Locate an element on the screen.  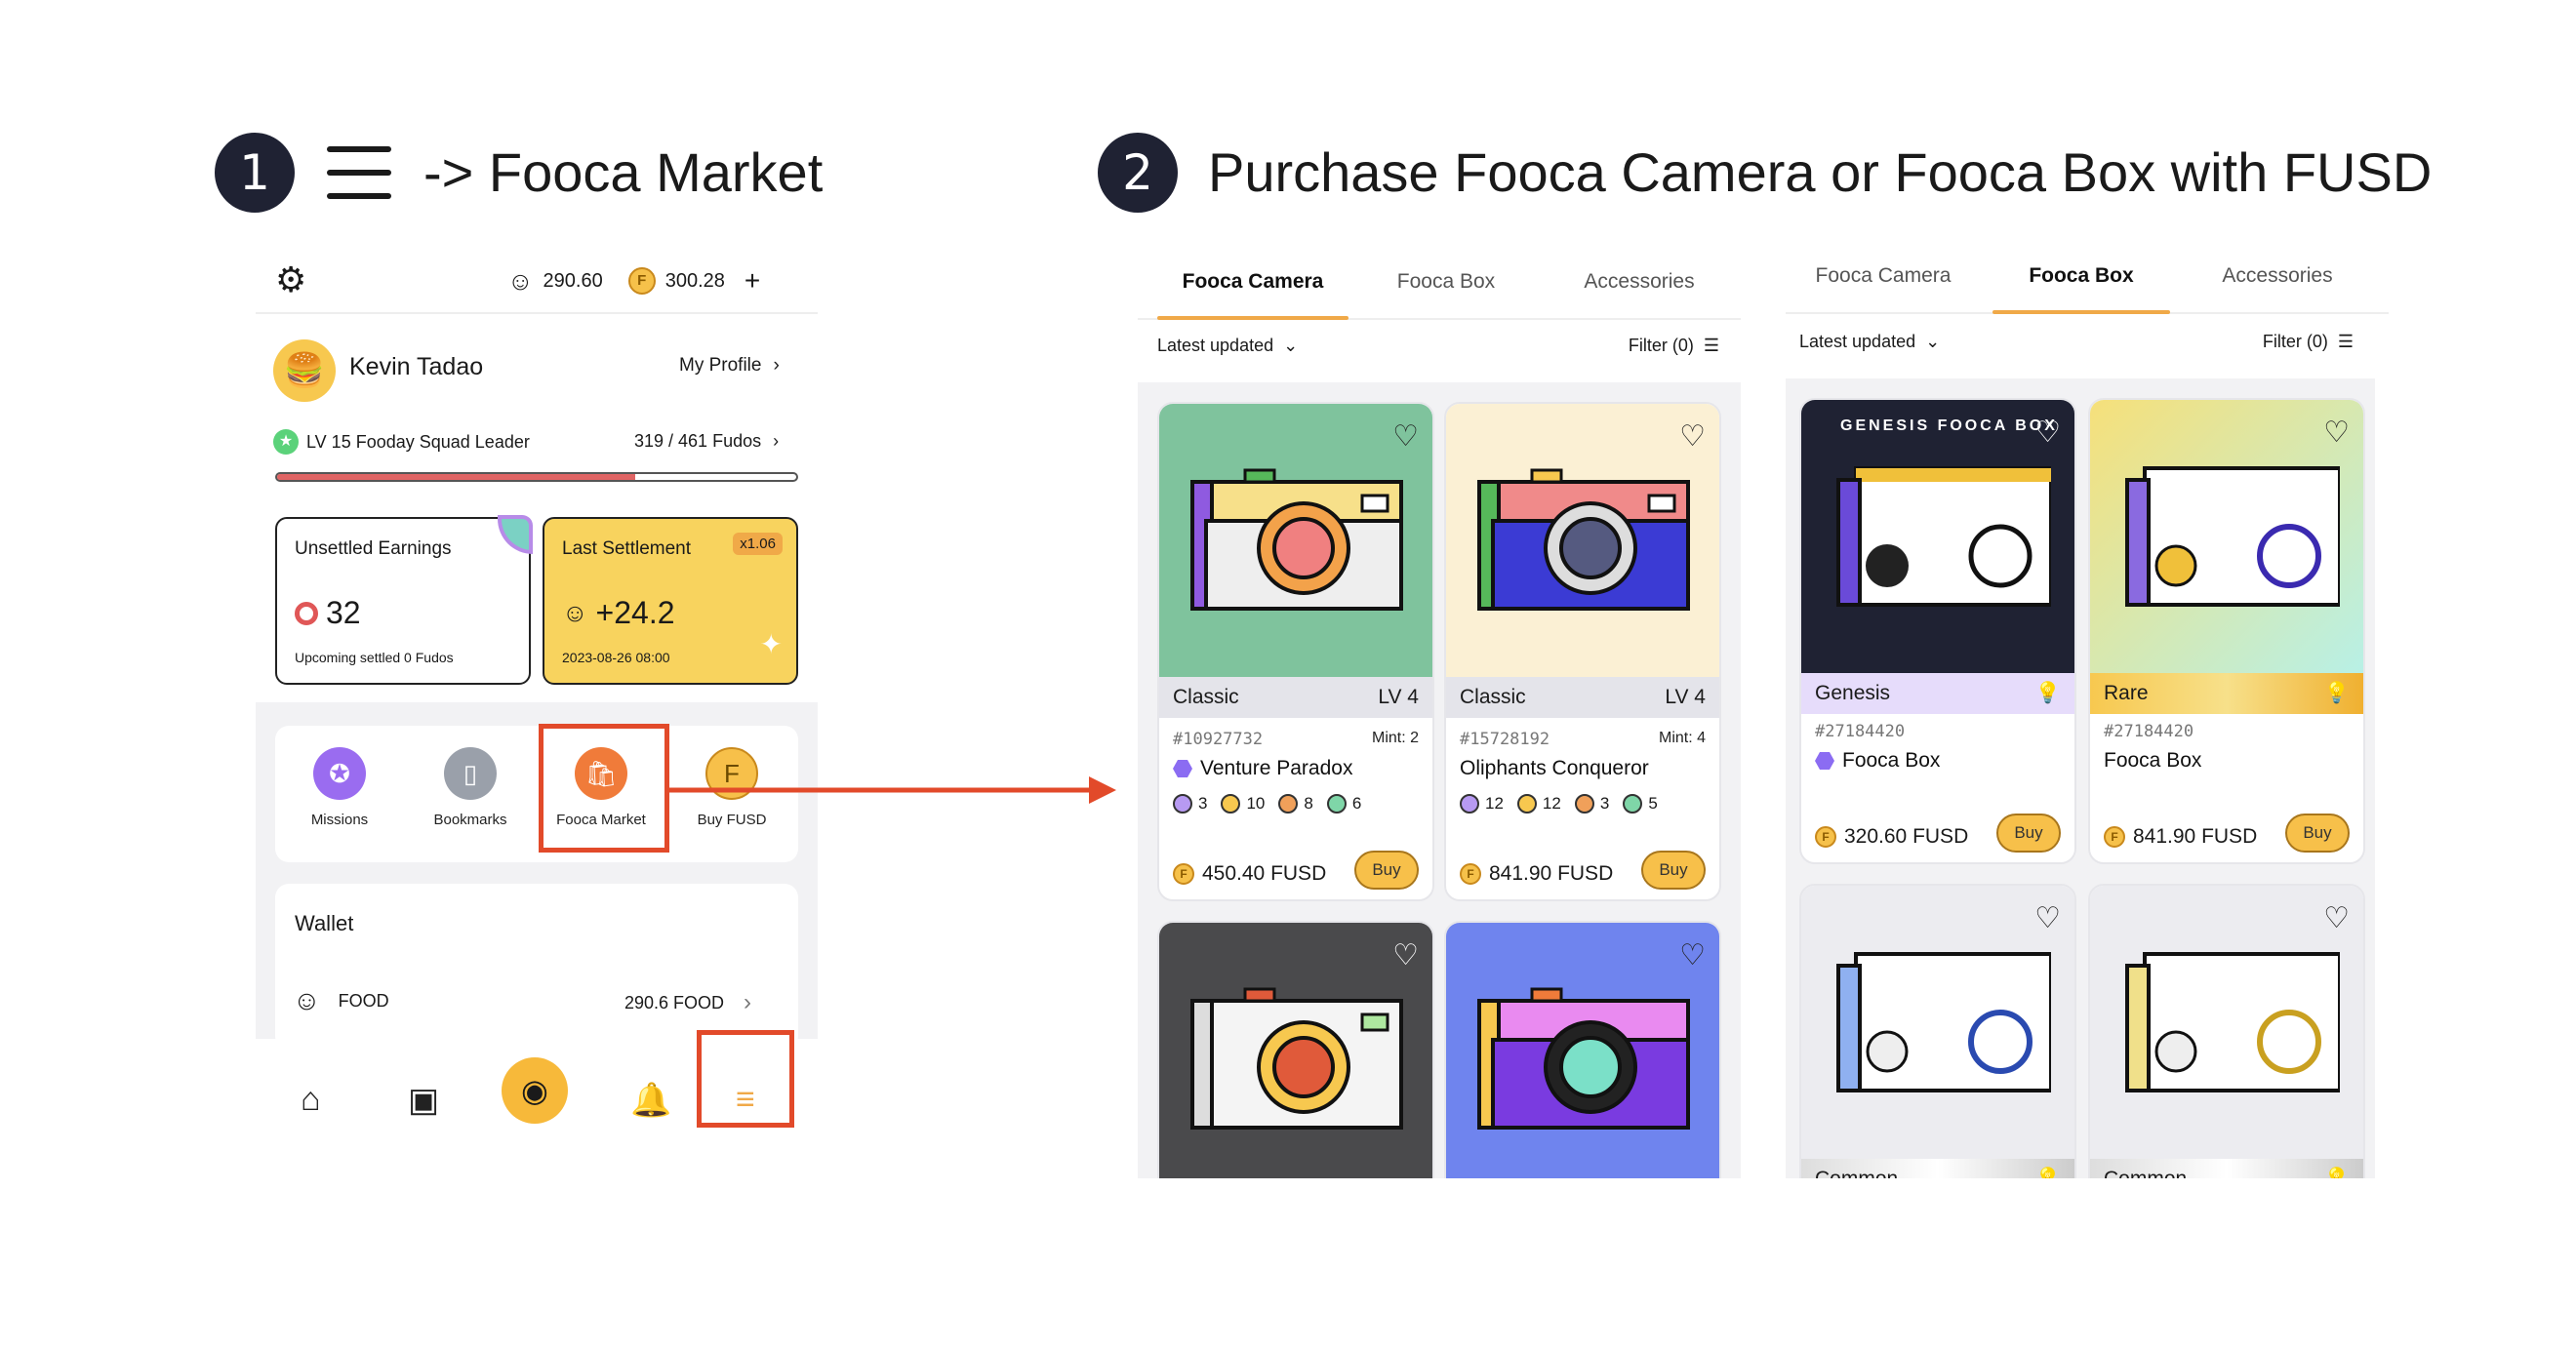
level-row: ★ LV 15 Fooday Squad Leader is located at coordinates (401, 442).